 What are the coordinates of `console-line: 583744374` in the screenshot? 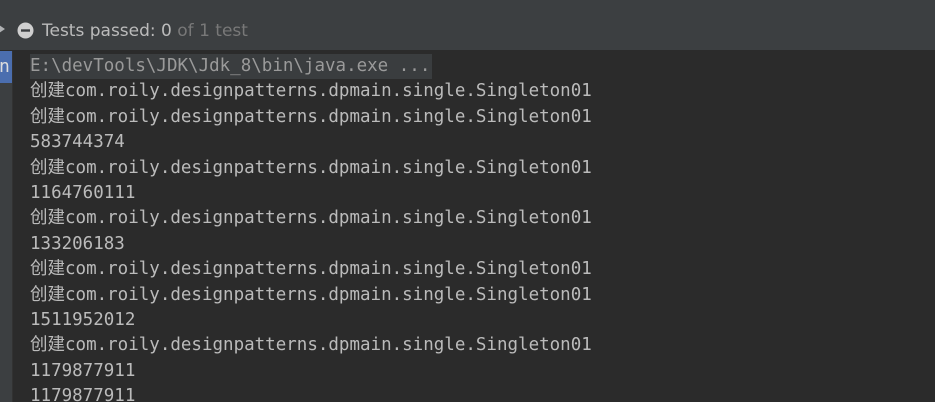 It's located at (77, 142).